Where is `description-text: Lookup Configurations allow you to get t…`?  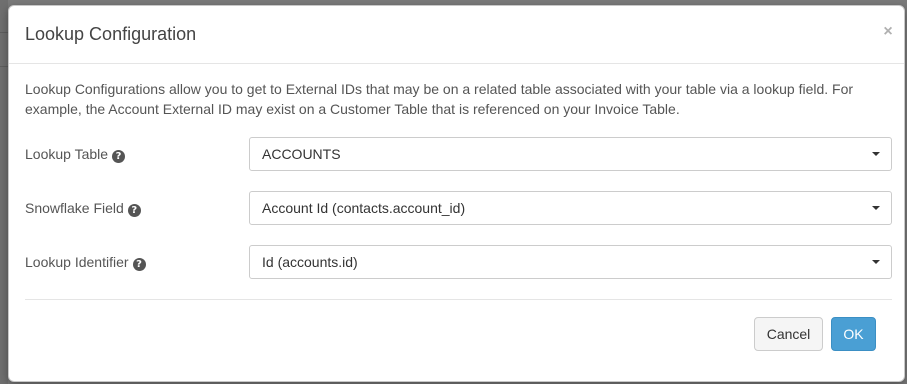
description-text: Lookup Configurations allow you to get t… is located at coordinates (439, 99).